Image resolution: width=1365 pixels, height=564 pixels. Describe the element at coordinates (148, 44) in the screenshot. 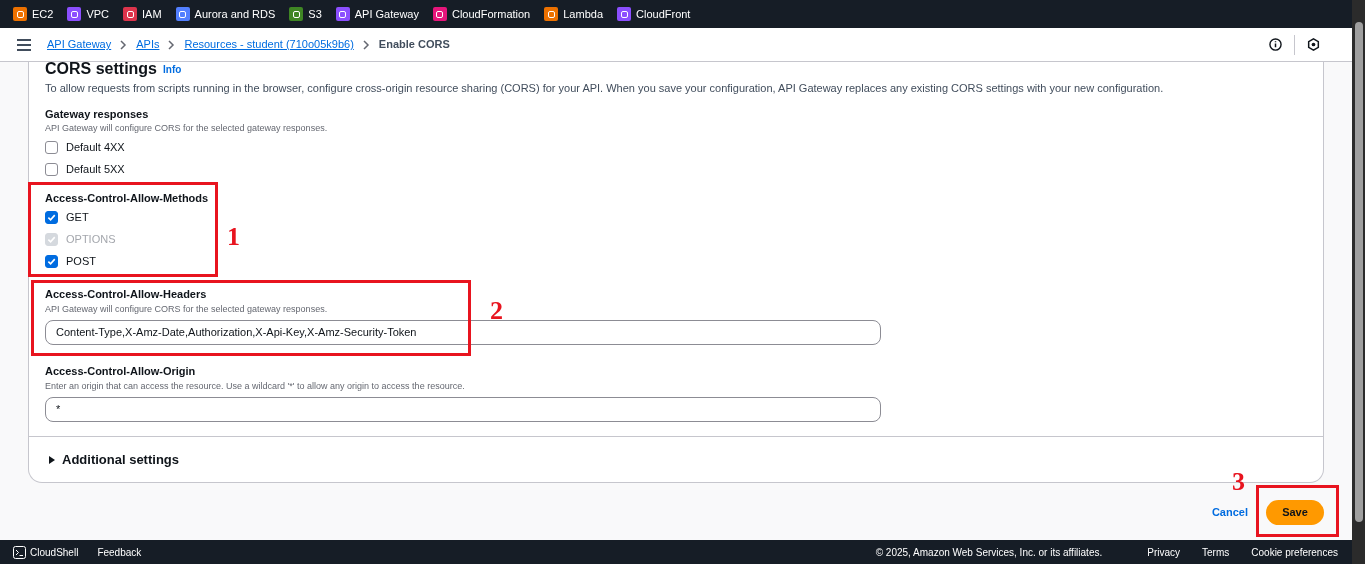

I see `breadcrumb-link: APIs` at that location.